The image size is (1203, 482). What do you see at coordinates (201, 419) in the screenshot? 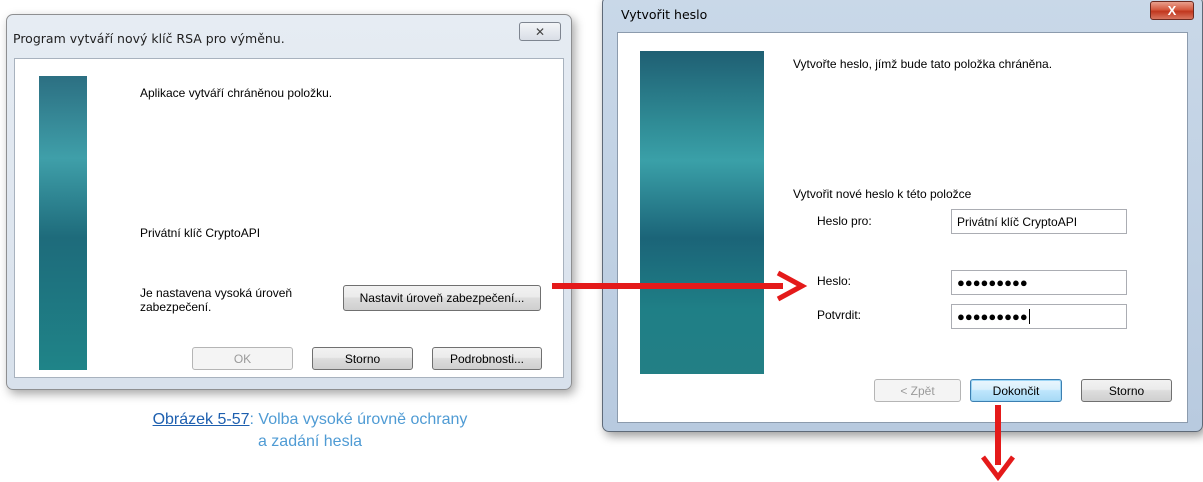
I see `figure-link: Obrázek 5-57` at bounding box center [201, 419].